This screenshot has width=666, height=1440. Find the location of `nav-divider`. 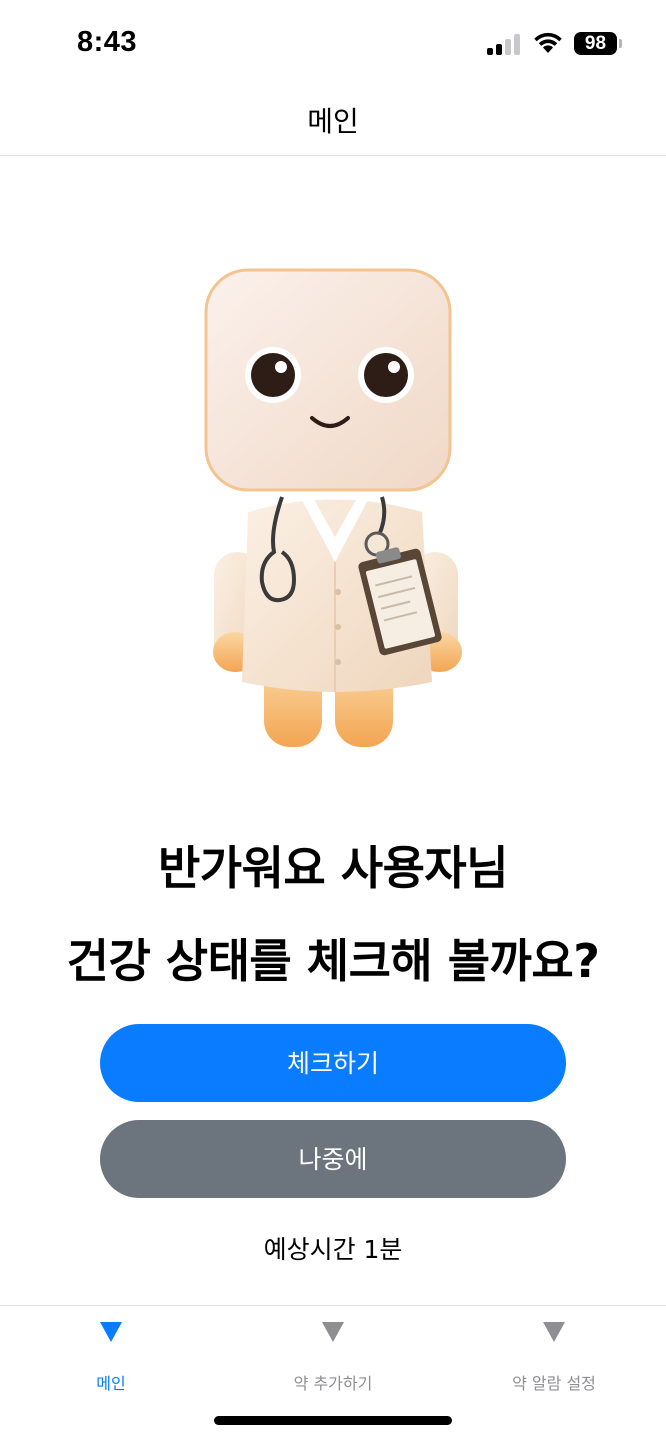

nav-divider is located at coordinates (333, 155).